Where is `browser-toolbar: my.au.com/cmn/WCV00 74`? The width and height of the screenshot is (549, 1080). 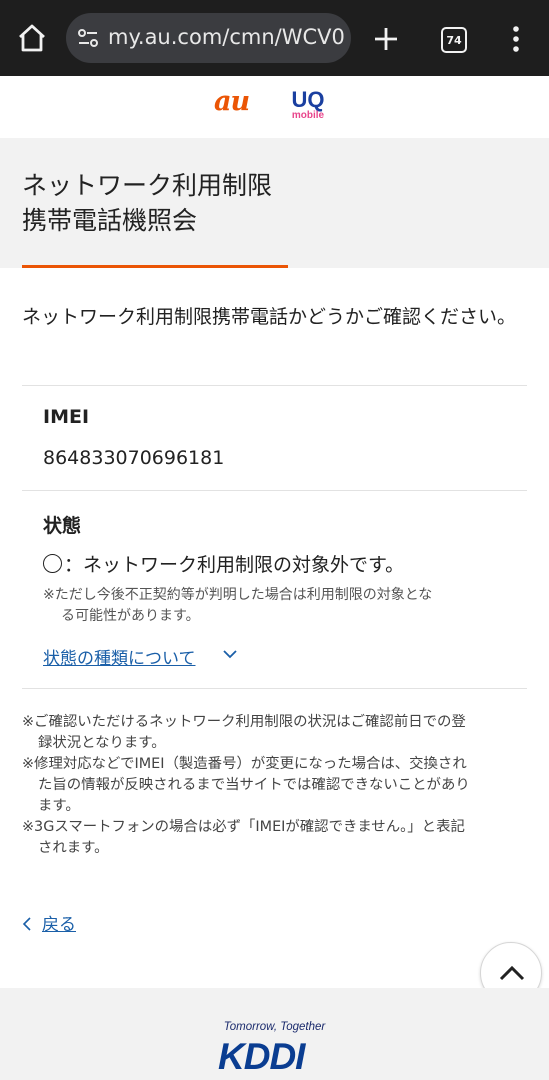
browser-toolbar: my.au.com/cmn/WCV00 74 is located at coordinates (274, 38).